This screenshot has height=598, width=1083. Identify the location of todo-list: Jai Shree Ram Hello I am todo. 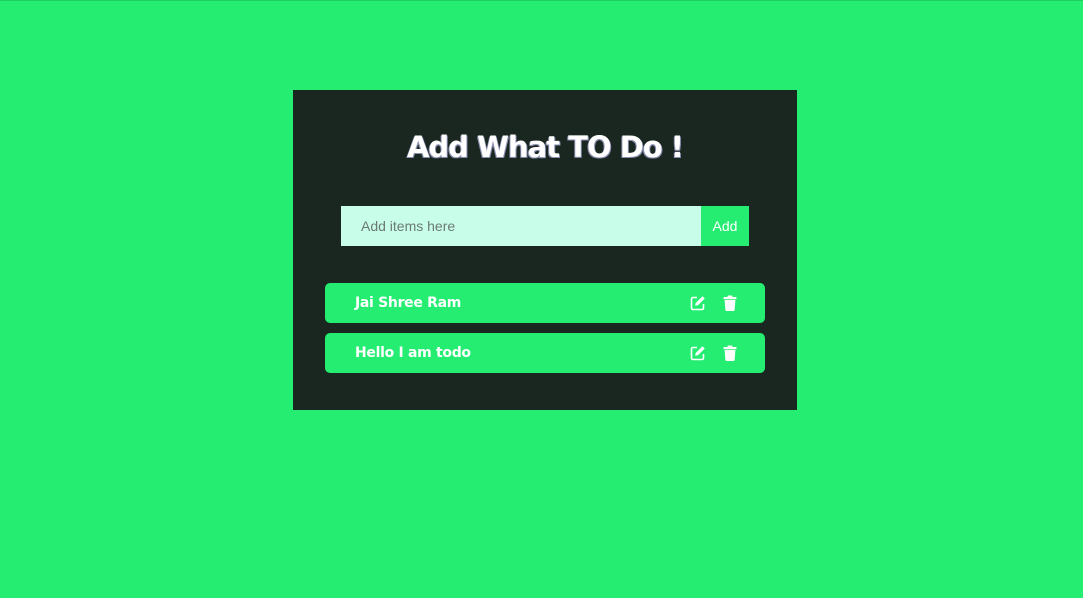
(545, 333).